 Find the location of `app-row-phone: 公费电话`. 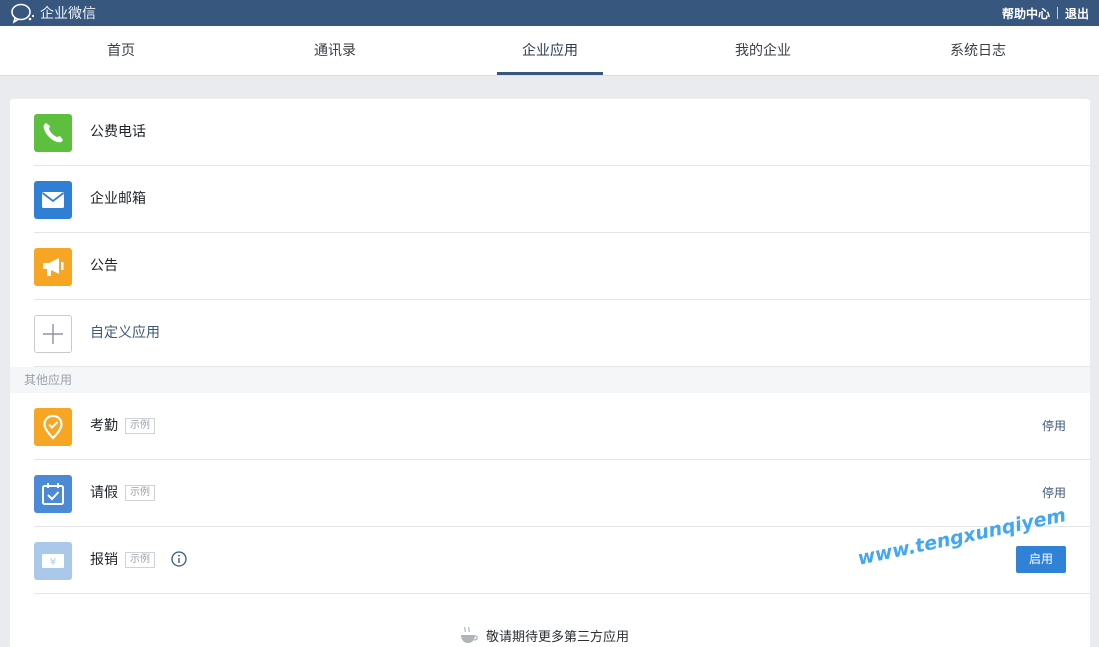

app-row-phone: 公费电话 is located at coordinates (562, 132).